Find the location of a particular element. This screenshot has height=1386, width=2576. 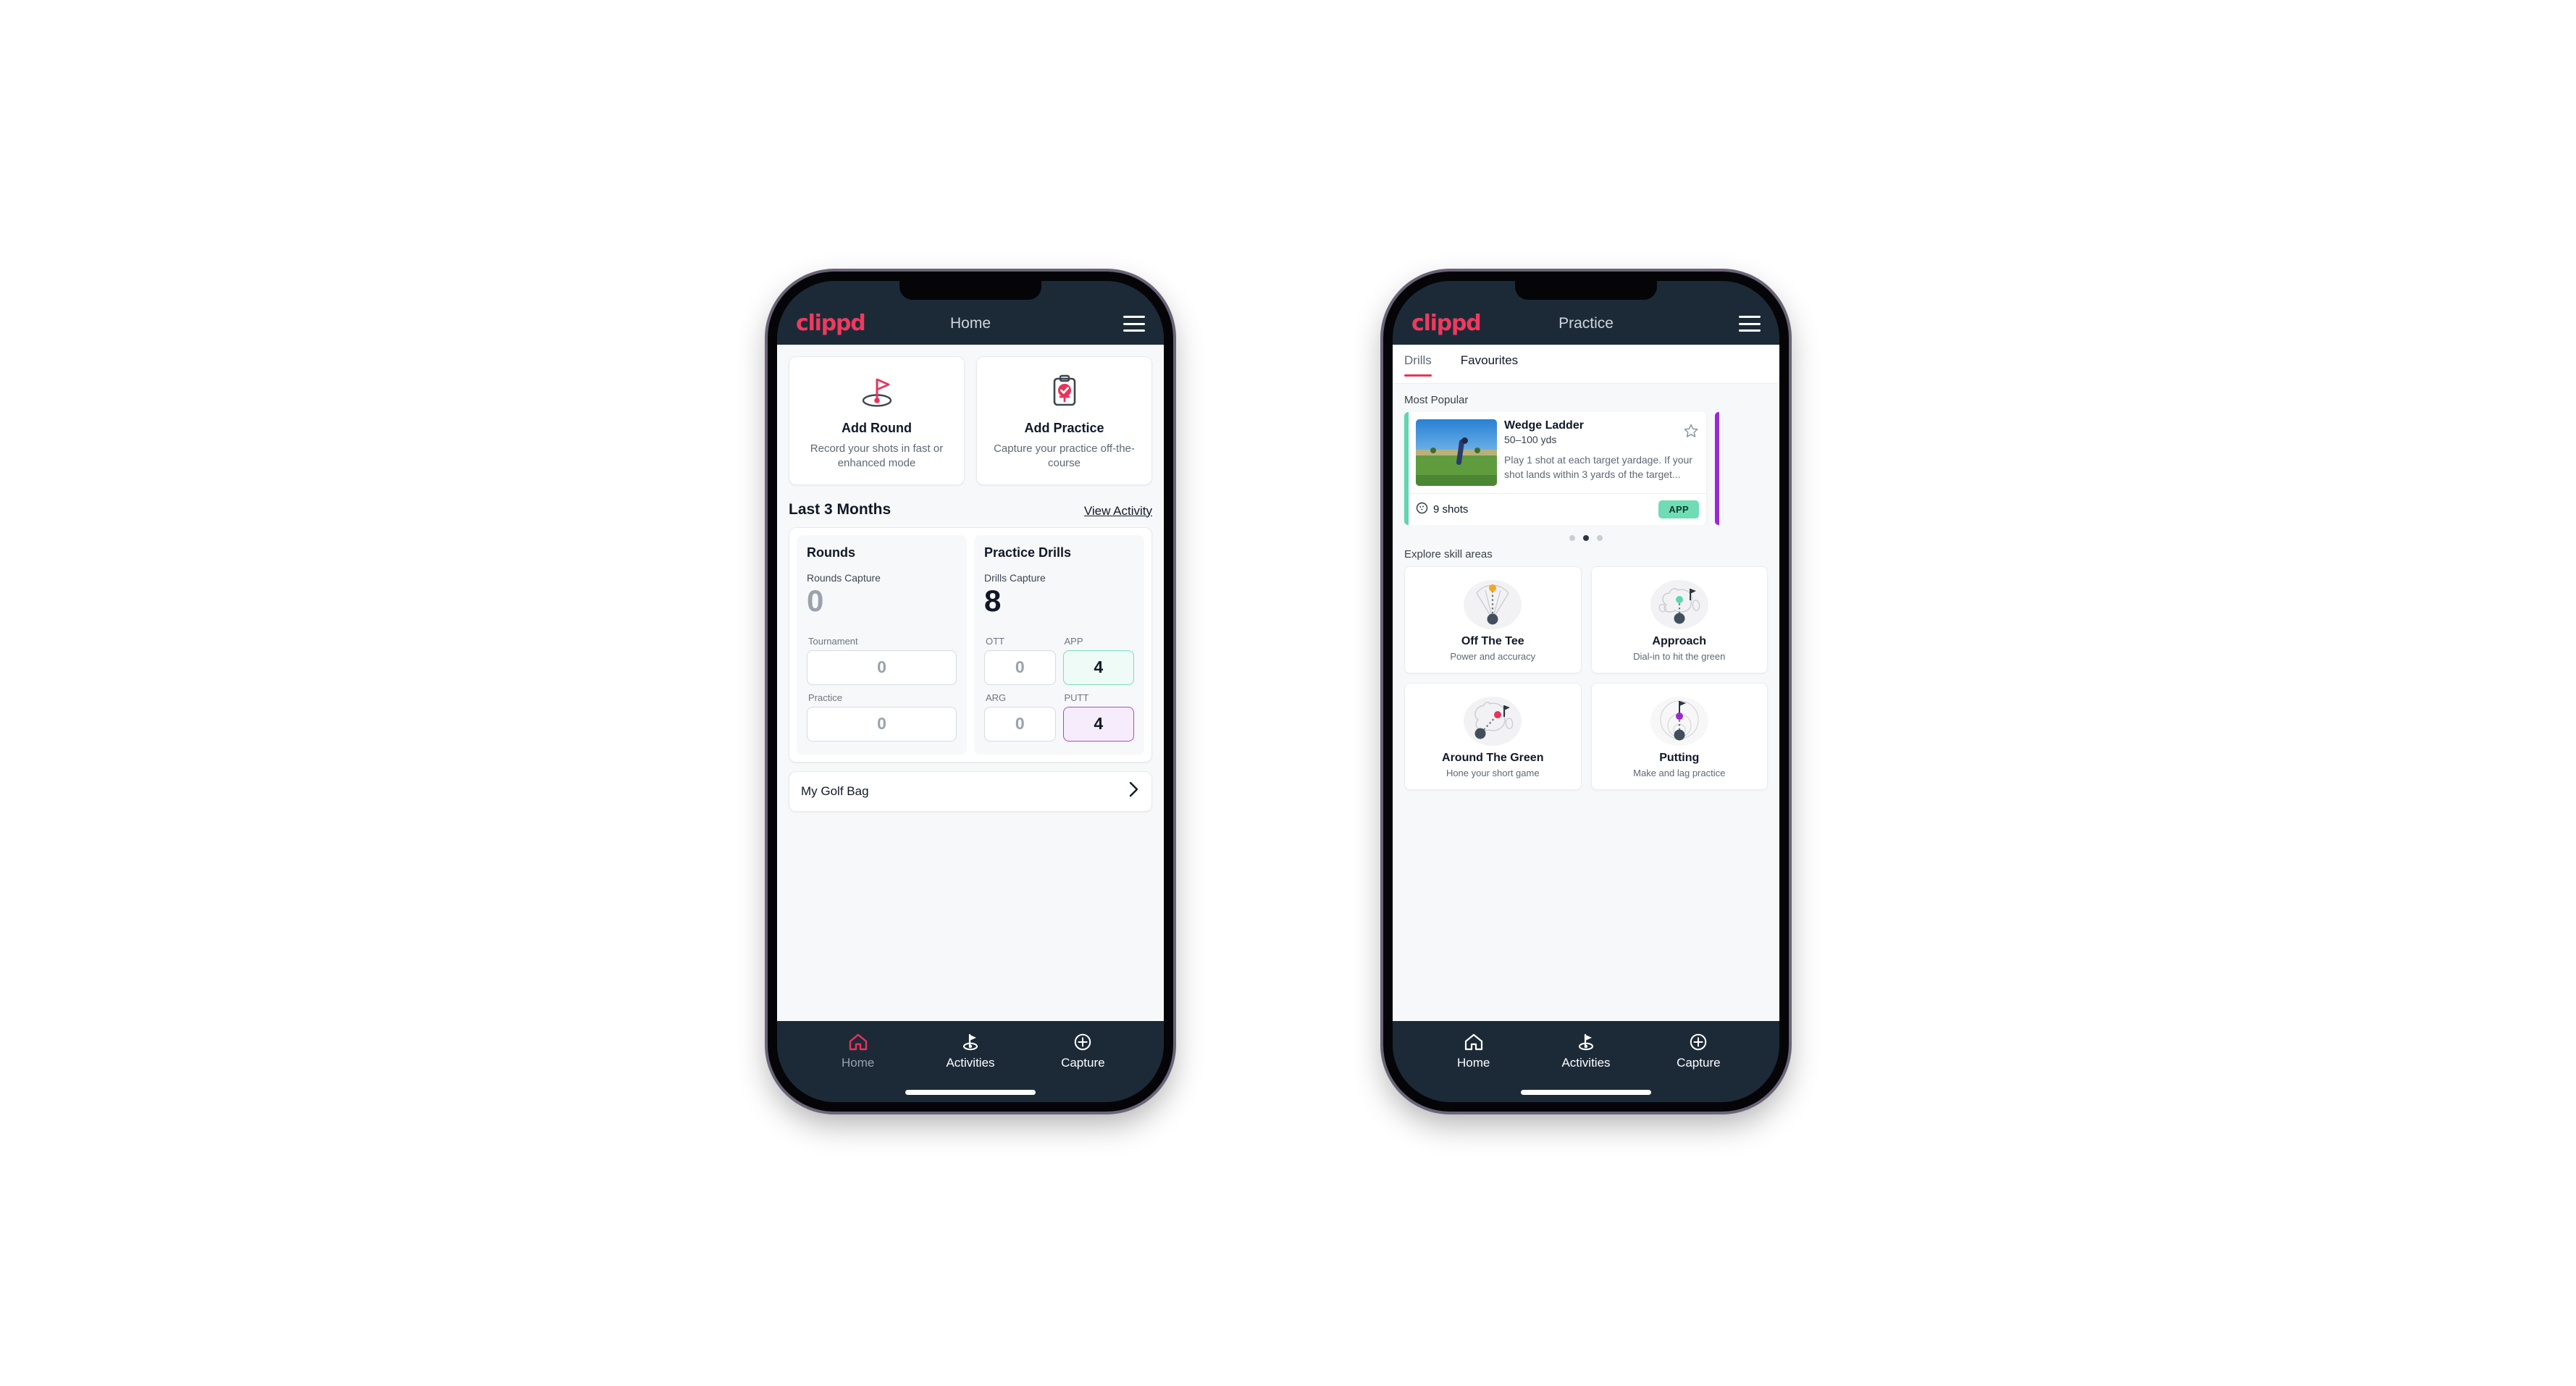

view-activity-link: View Activity is located at coordinates (1118, 511).